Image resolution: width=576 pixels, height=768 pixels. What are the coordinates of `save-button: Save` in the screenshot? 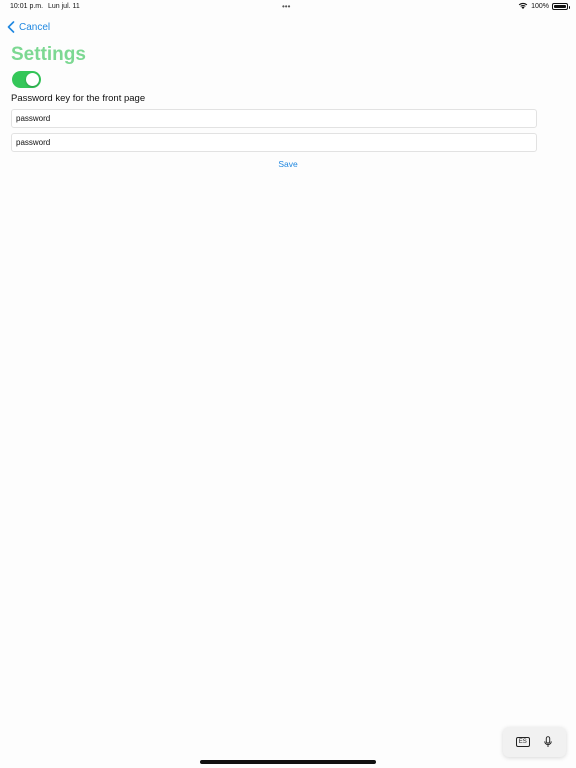 It's located at (288, 164).